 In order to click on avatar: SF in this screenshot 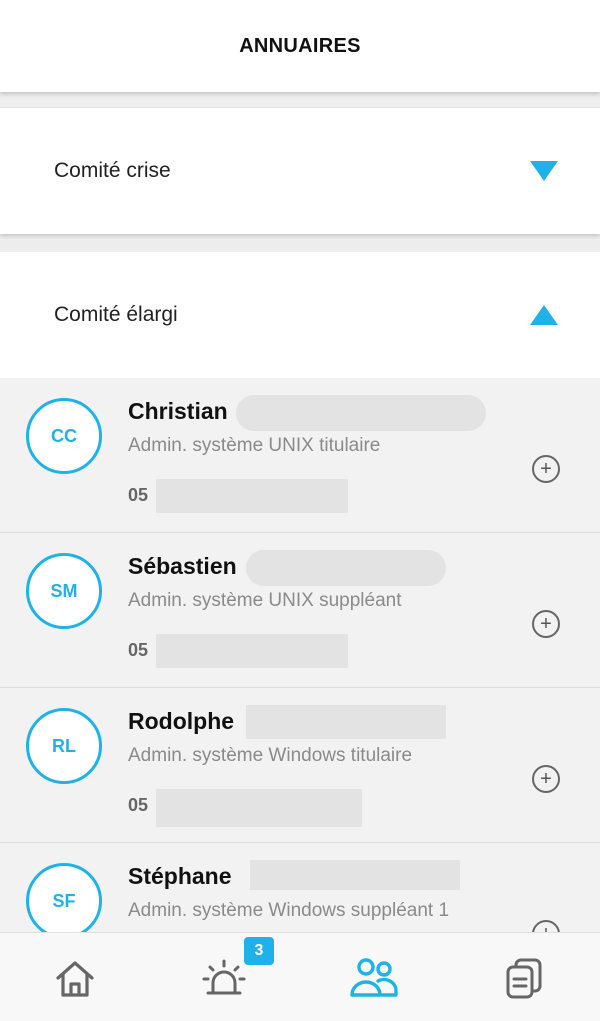, I will do `click(64, 897)`.